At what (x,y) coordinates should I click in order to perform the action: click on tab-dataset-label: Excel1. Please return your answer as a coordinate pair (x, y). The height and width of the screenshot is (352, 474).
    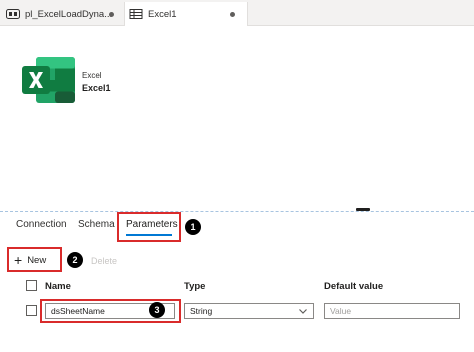
    Looking at the image, I should click on (162, 14).